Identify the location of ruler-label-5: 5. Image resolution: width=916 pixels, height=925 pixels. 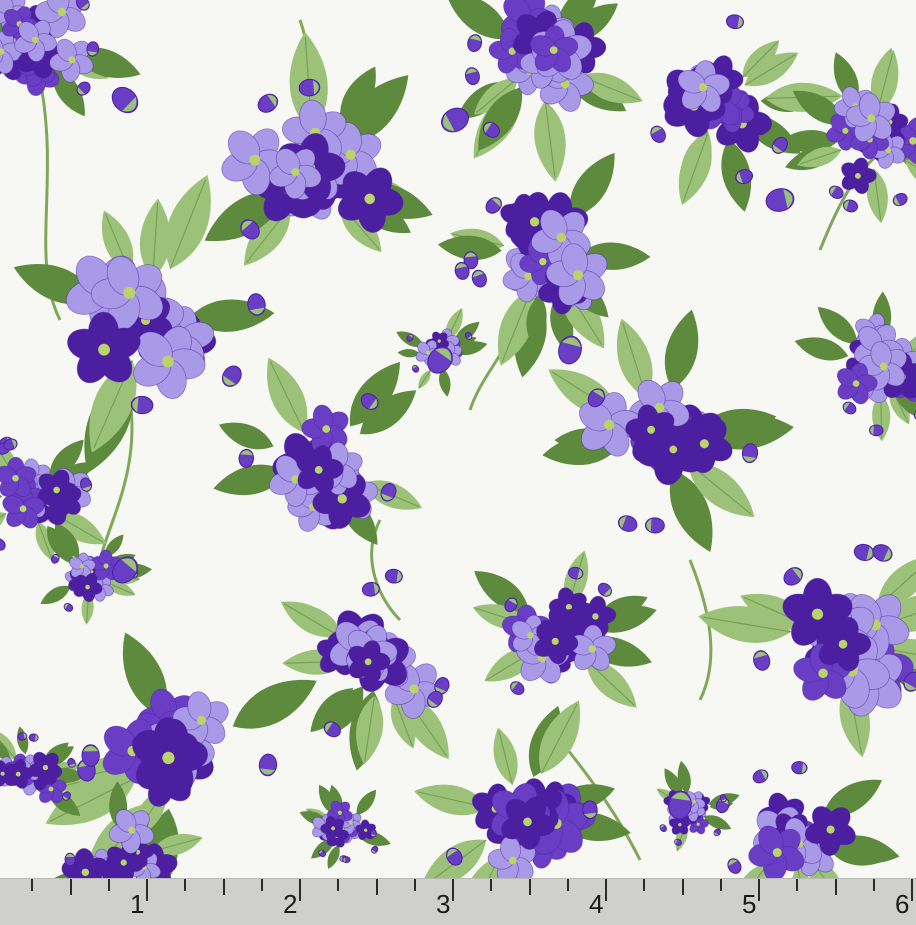
(749, 904).